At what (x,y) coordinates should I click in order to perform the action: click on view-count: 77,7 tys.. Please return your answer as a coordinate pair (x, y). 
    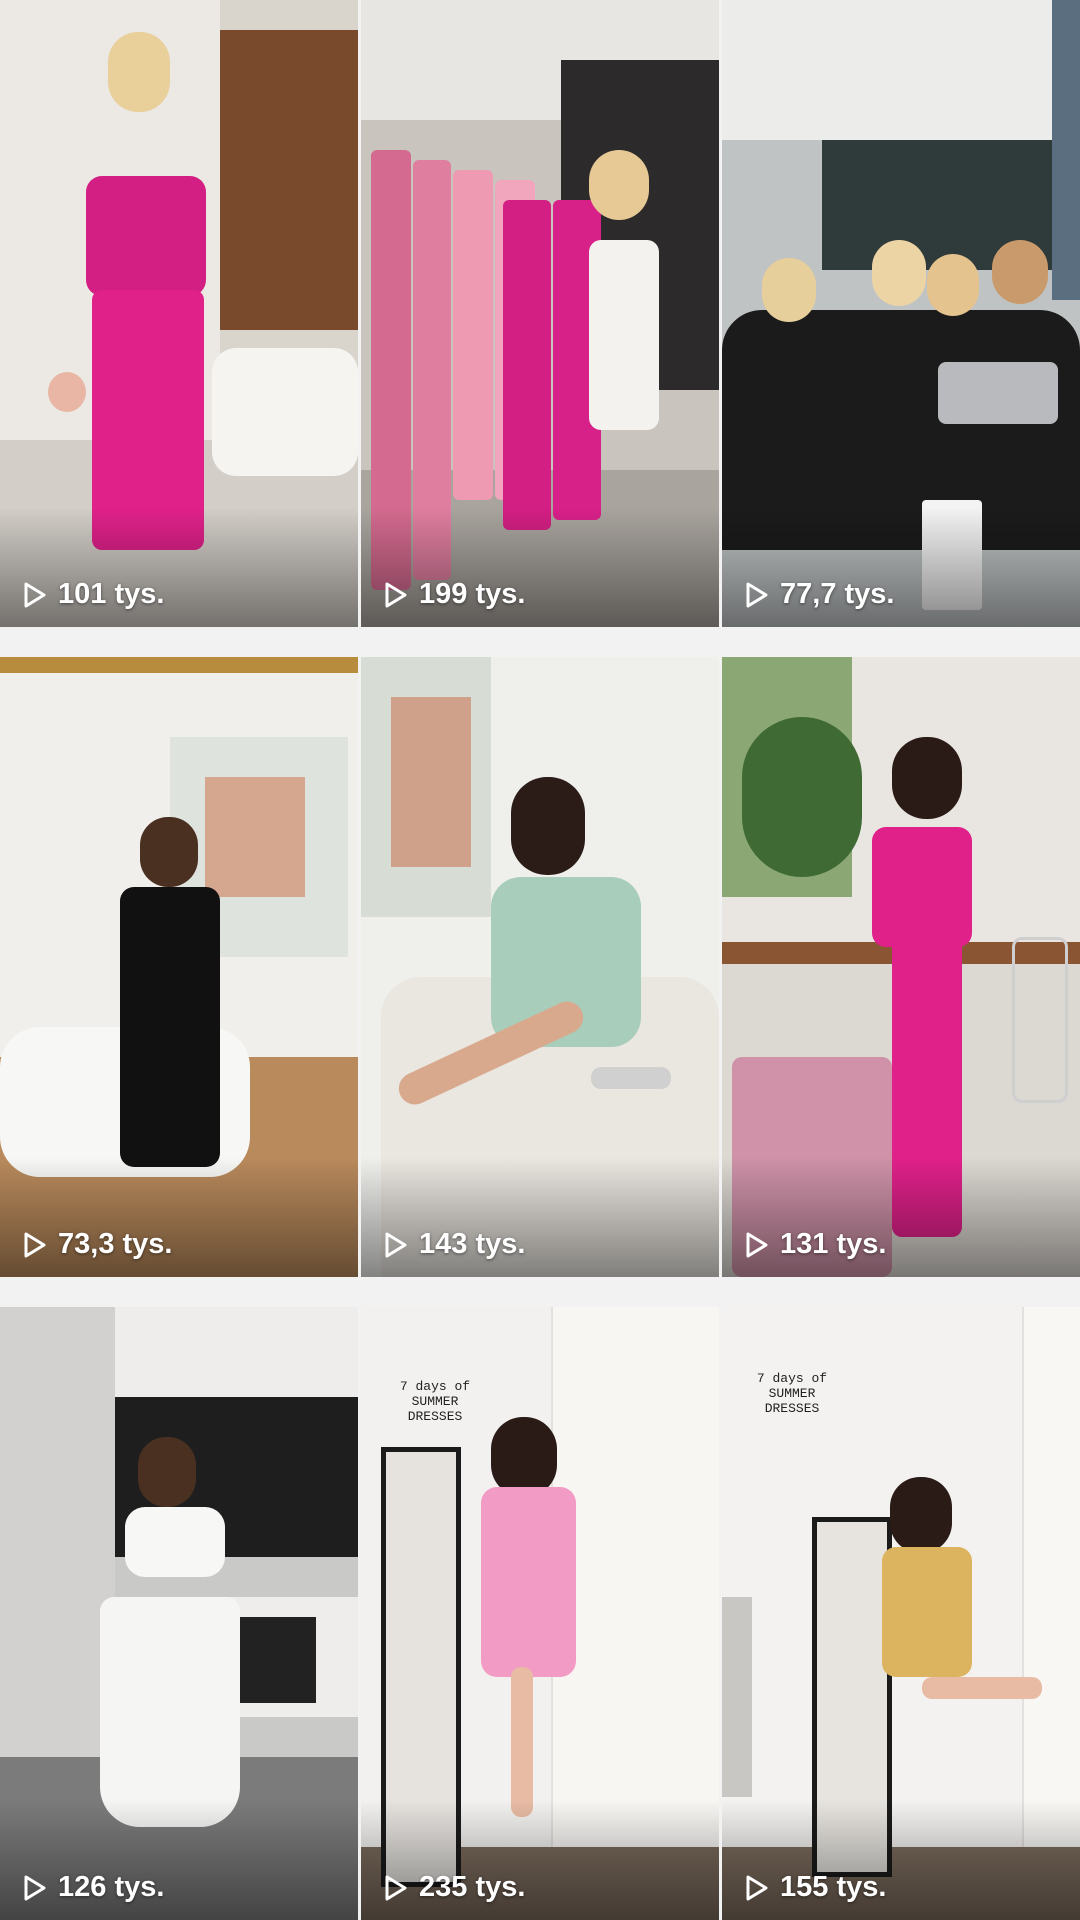
    Looking at the image, I should click on (819, 594).